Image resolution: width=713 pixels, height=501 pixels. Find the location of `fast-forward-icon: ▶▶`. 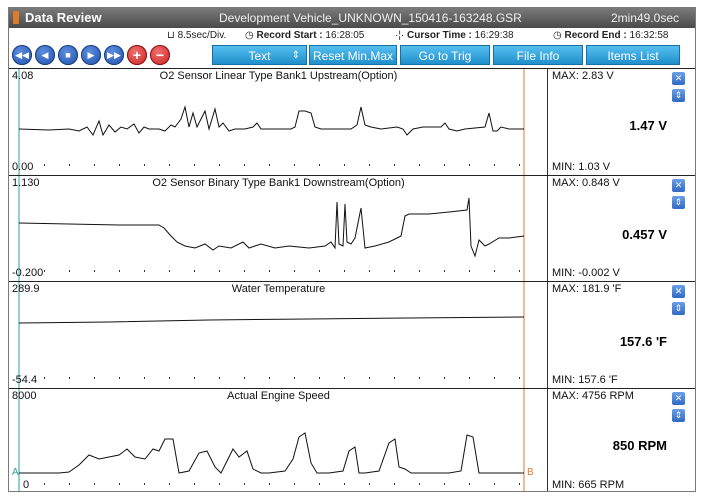

fast-forward-icon: ▶▶ is located at coordinates (114, 55).